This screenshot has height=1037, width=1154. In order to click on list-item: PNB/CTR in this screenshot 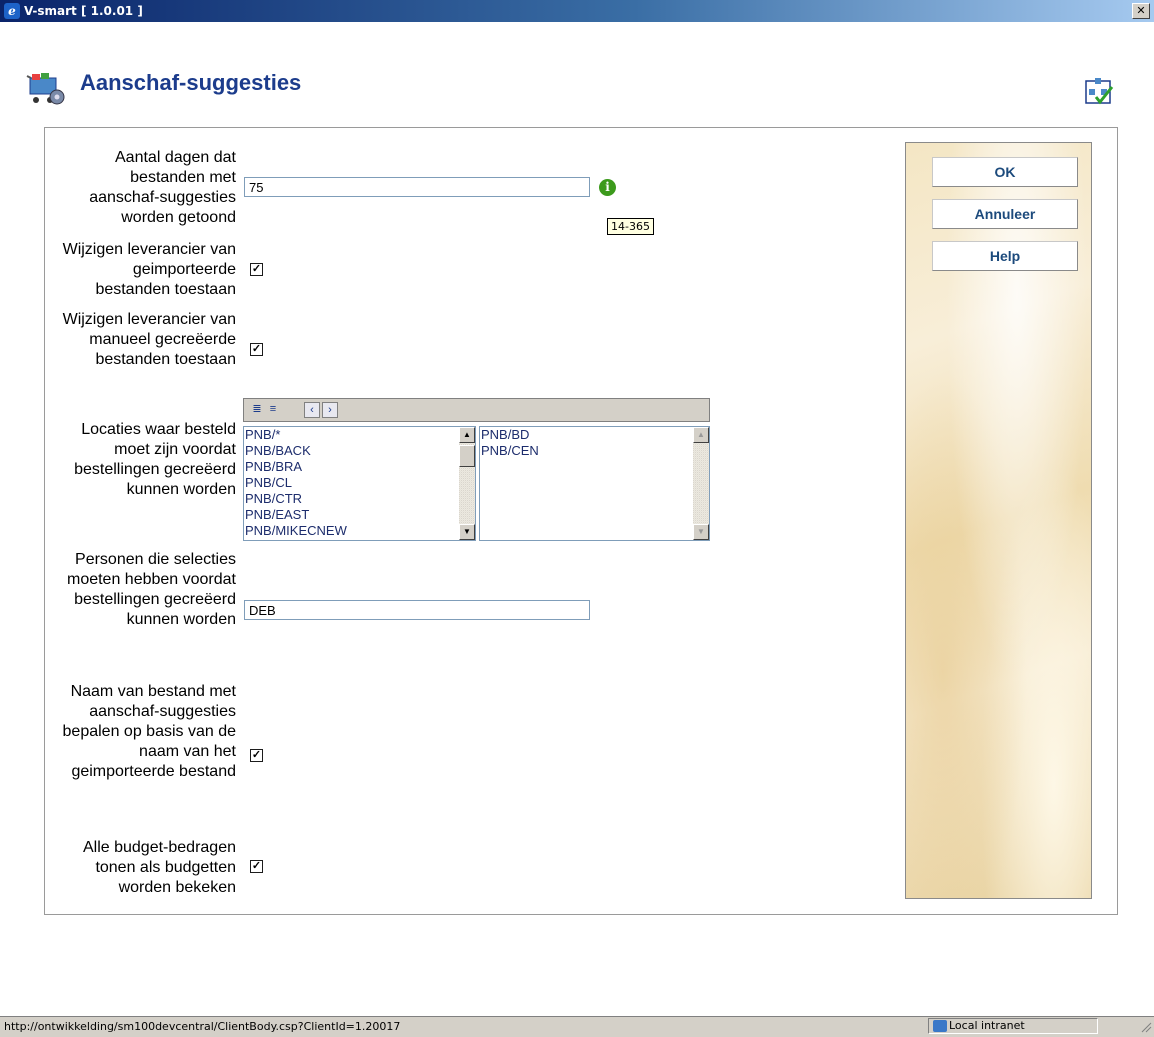, I will do `click(359, 499)`.